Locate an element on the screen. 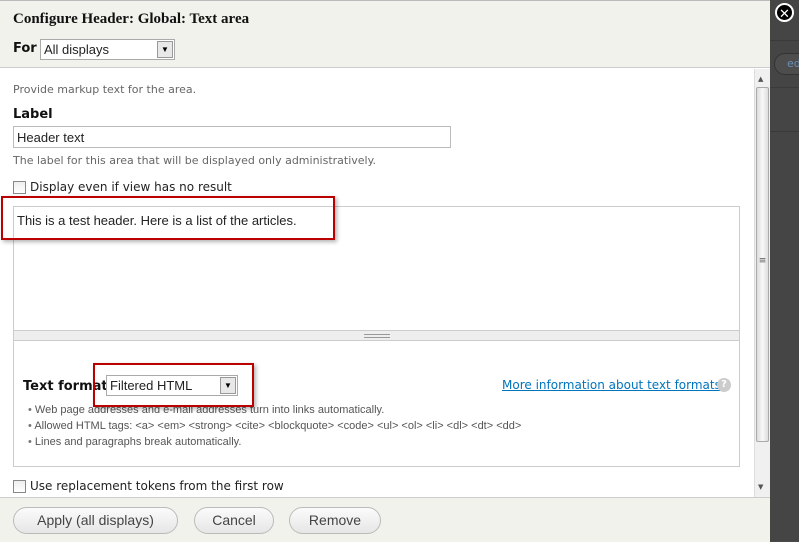  label-heading: Label is located at coordinates (33, 114).